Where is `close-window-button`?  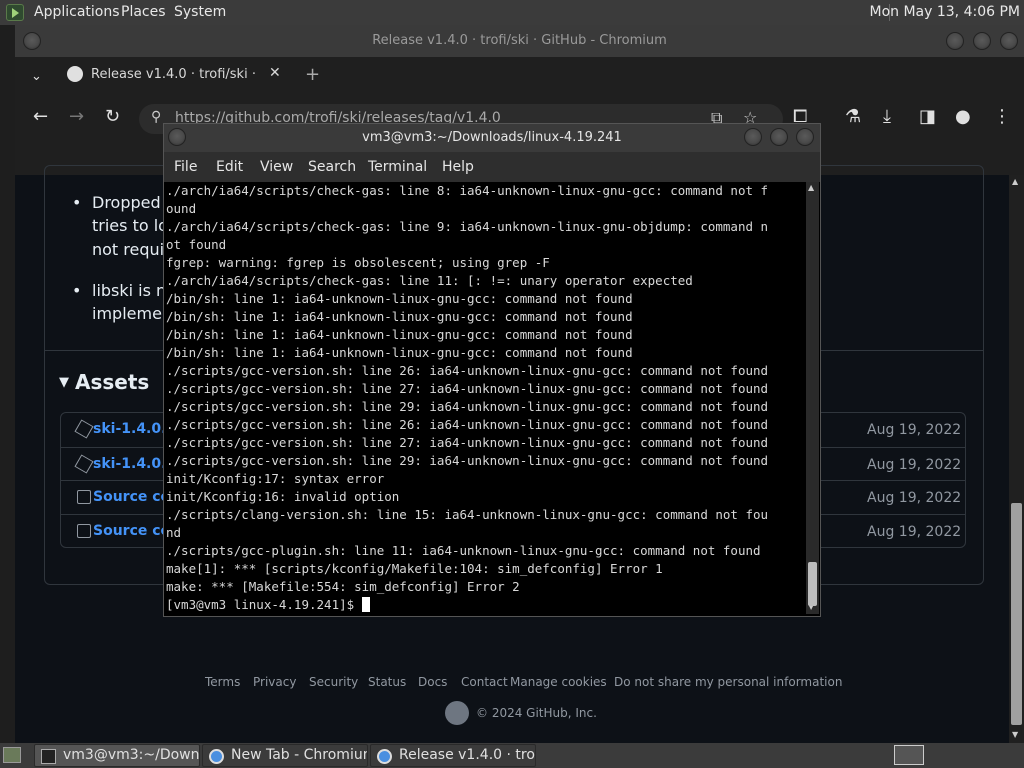 close-window-button is located at coordinates (1009, 41).